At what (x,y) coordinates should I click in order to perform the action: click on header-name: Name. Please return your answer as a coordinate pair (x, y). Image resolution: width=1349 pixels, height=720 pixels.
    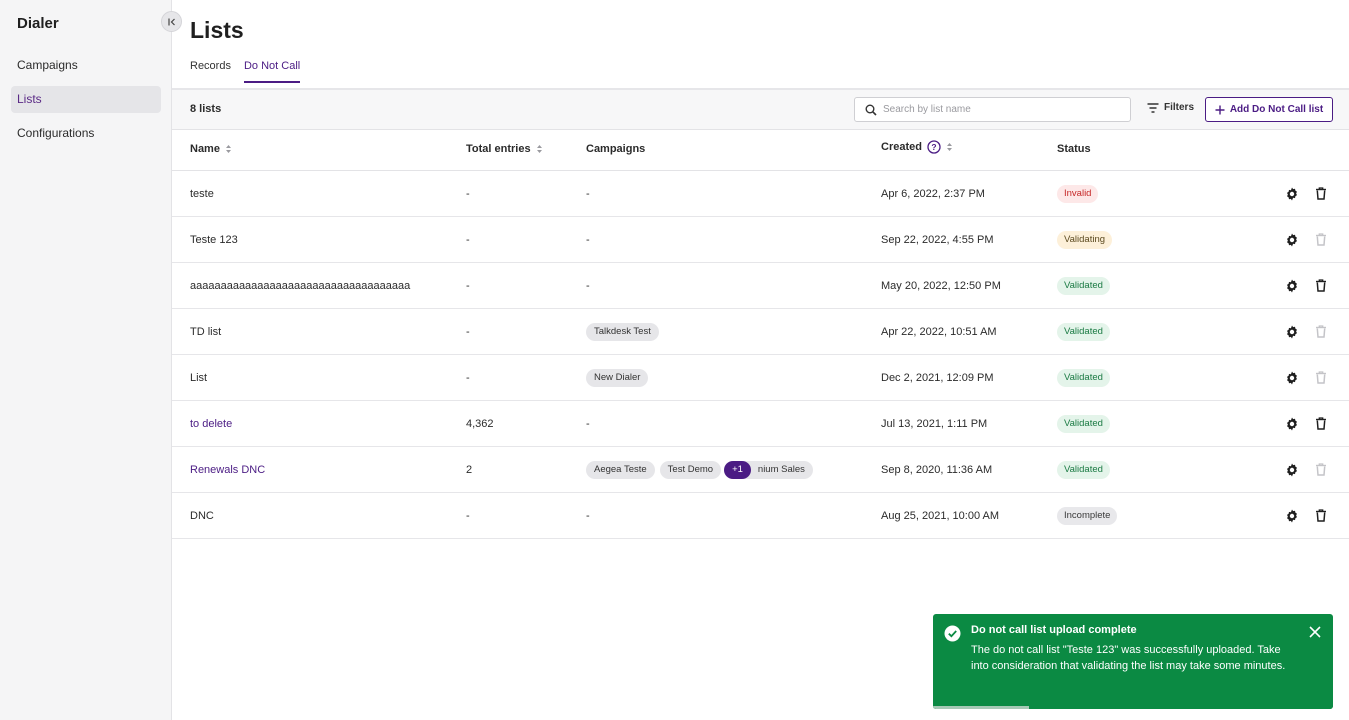
    Looking at the image, I should click on (211, 149).